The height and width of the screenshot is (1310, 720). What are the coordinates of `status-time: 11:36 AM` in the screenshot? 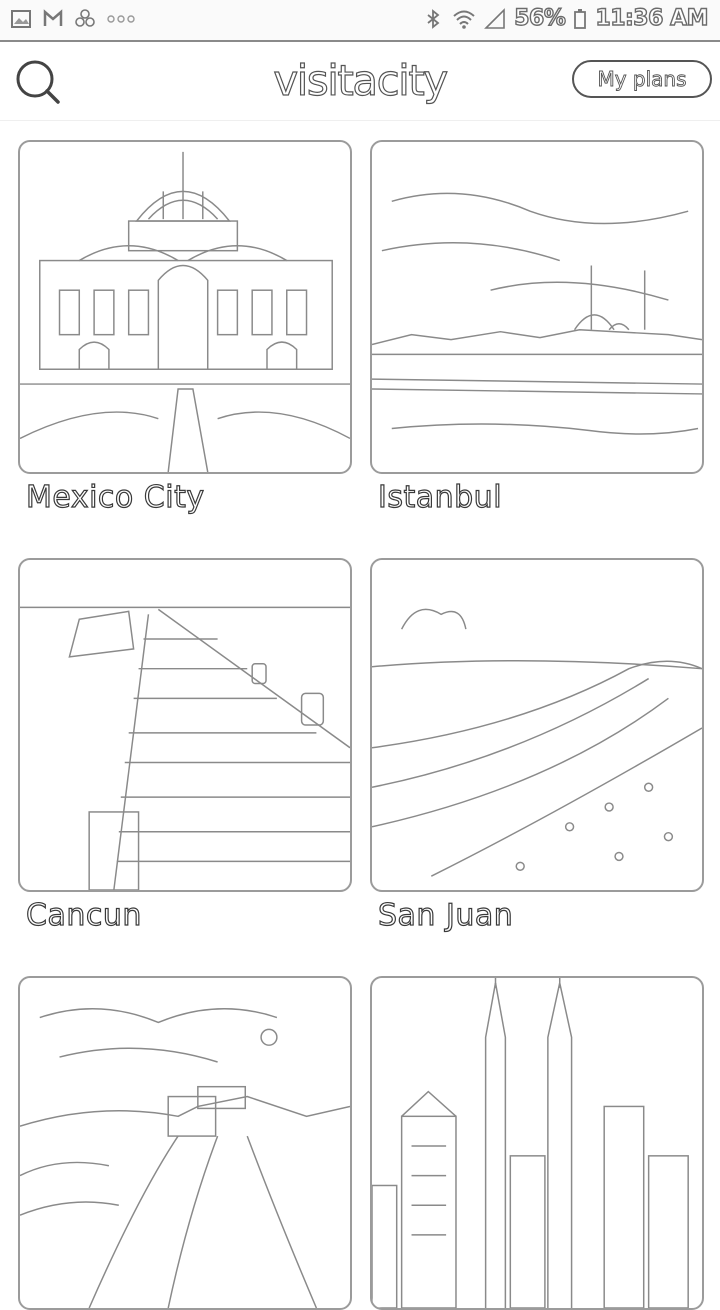 It's located at (652, 18).